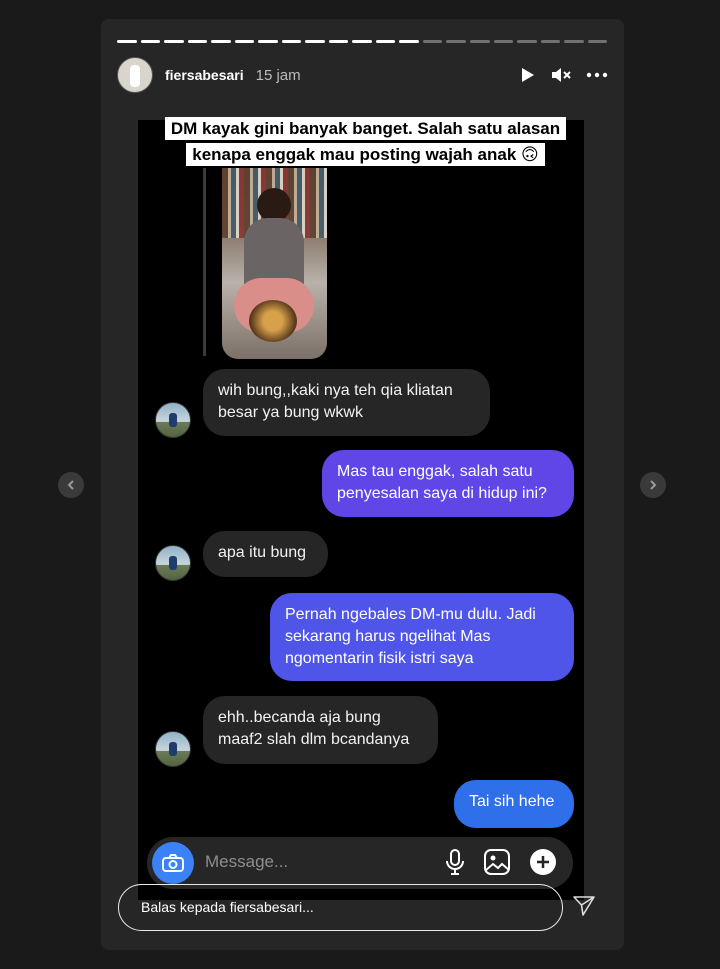  What do you see at coordinates (543, 862) in the screenshot?
I see `plus-icon` at bounding box center [543, 862].